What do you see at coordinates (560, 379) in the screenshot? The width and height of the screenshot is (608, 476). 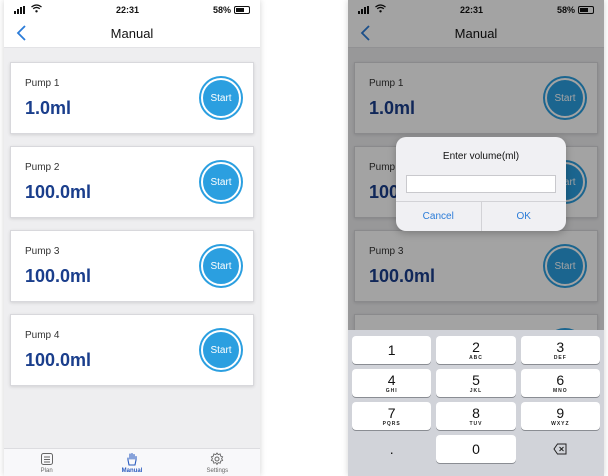 I see `key-digit: 6` at bounding box center [560, 379].